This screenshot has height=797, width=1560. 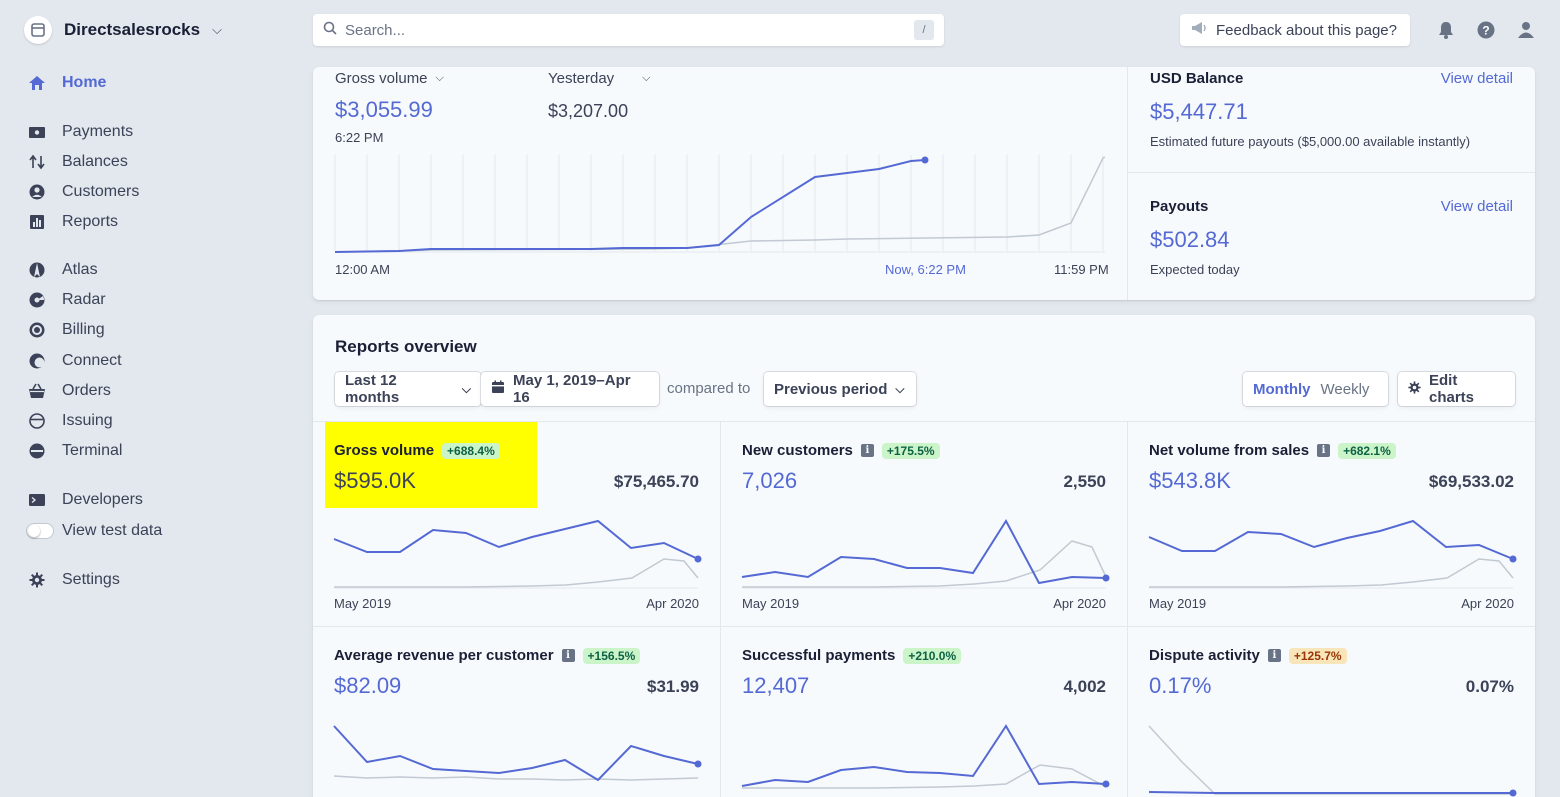 I want to click on edit-charts-button: Edit charts, so click(x=1456, y=389).